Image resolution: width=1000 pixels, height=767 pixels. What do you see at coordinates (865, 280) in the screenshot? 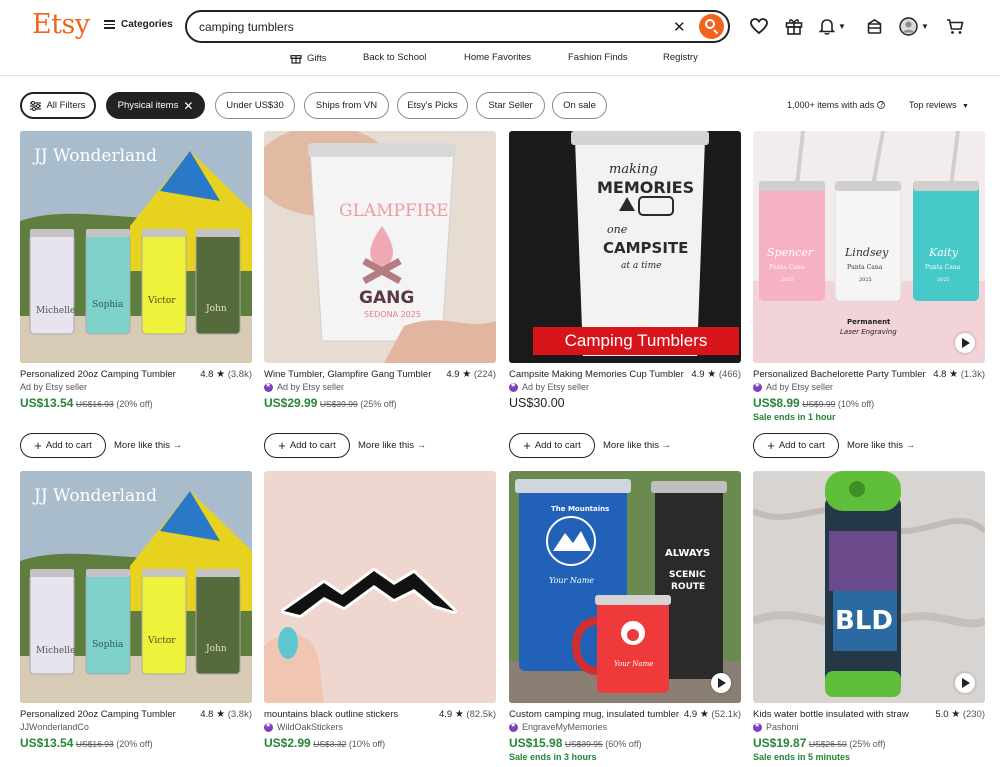
I see `svg-text: 2025` at bounding box center [865, 280].